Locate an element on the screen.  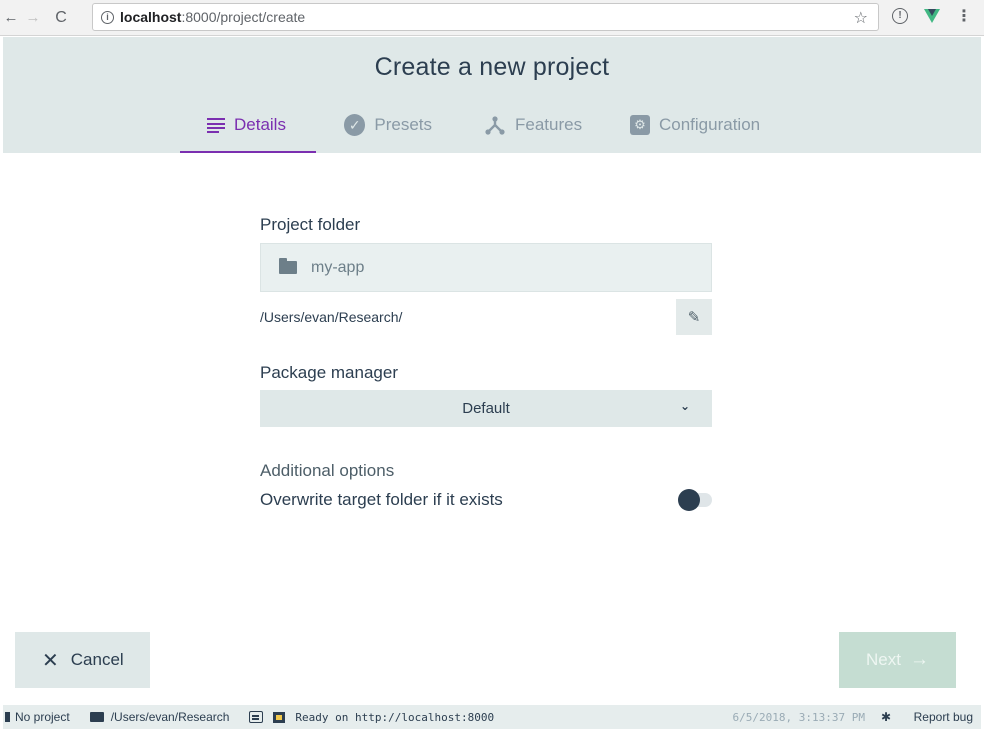
status-timestamp: 6/5/2018, 3:13:37 PM is located at coordinates (798, 717).